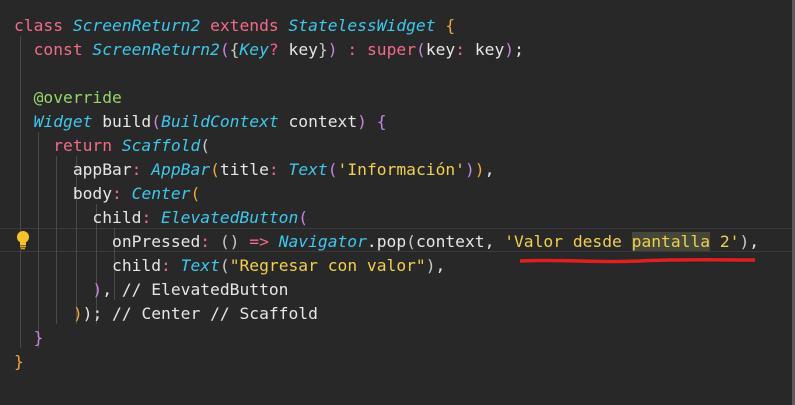 This screenshot has height=405, width=795. Describe the element at coordinates (322, 241) in the screenshot. I see `code-token: Navigator` at that location.